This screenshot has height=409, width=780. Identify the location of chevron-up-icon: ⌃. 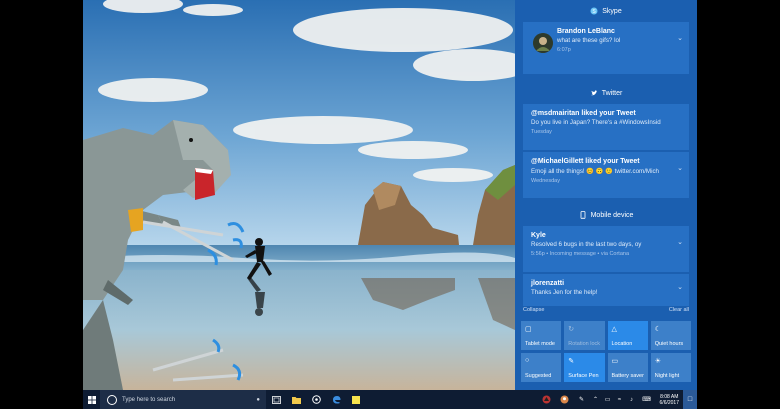
(596, 399).